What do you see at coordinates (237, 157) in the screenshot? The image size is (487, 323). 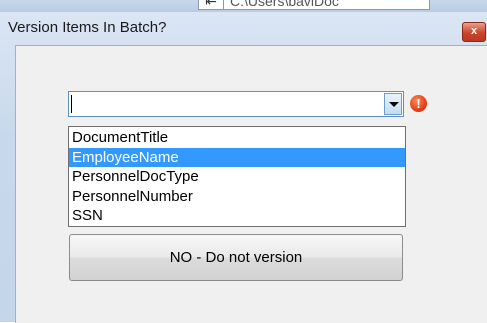 I see `dropdown-item-employeename: EmployeeName` at bounding box center [237, 157].